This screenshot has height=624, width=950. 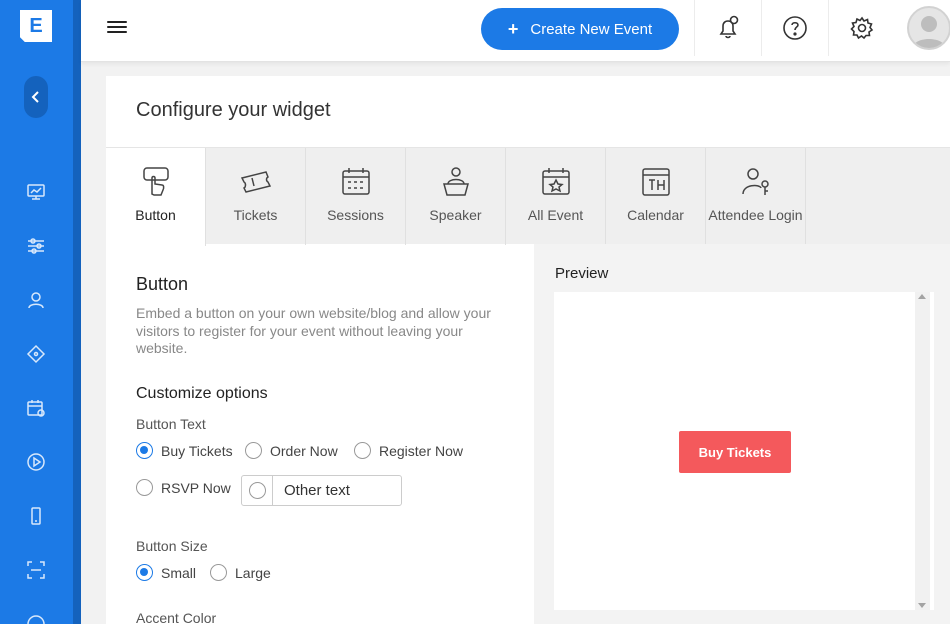 I want to click on page-title: Configure your widget, so click(x=233, y=110).